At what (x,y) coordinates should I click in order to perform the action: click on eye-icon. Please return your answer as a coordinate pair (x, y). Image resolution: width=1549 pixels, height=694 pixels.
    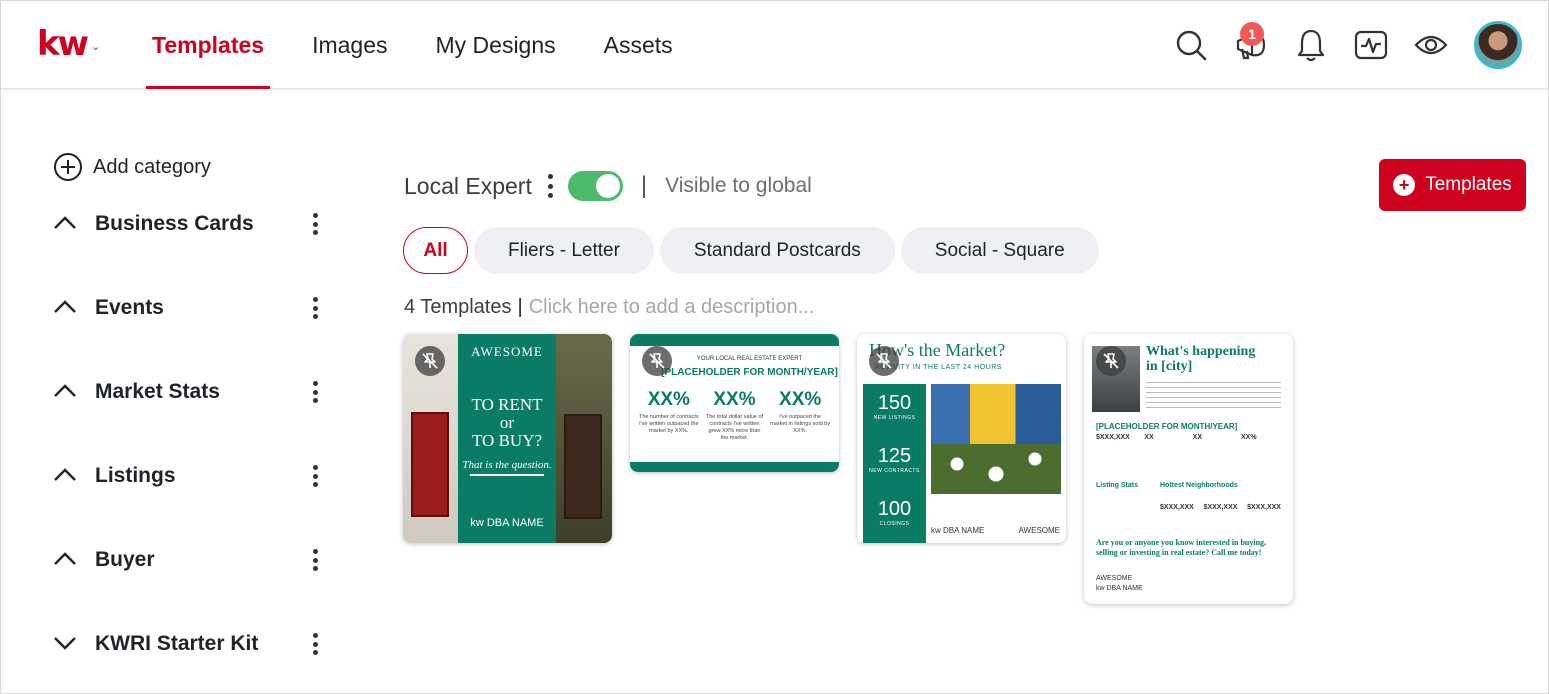
    Looking at the image, I should click on (1431, 45).